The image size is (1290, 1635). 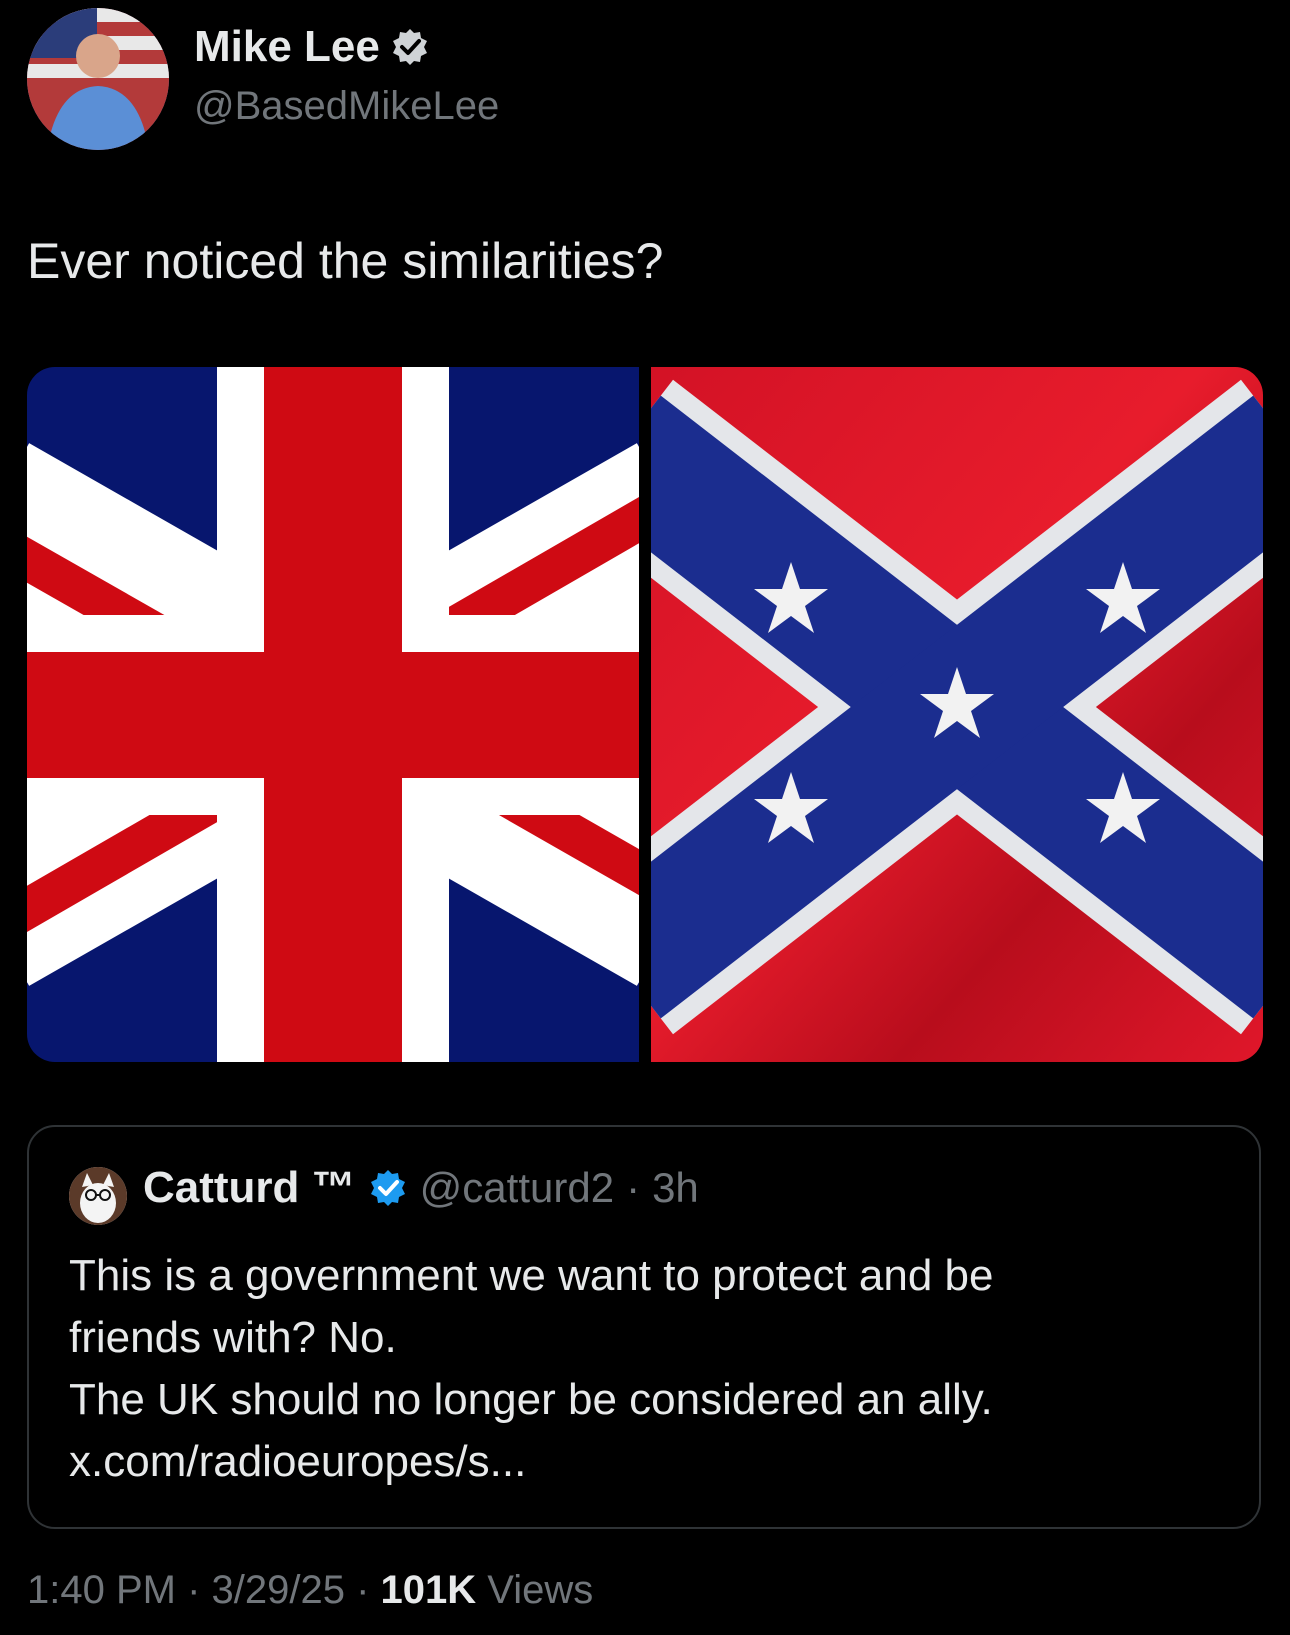 I want to click on tweet-date: 3/29/25, so click(x=278, y=1590).